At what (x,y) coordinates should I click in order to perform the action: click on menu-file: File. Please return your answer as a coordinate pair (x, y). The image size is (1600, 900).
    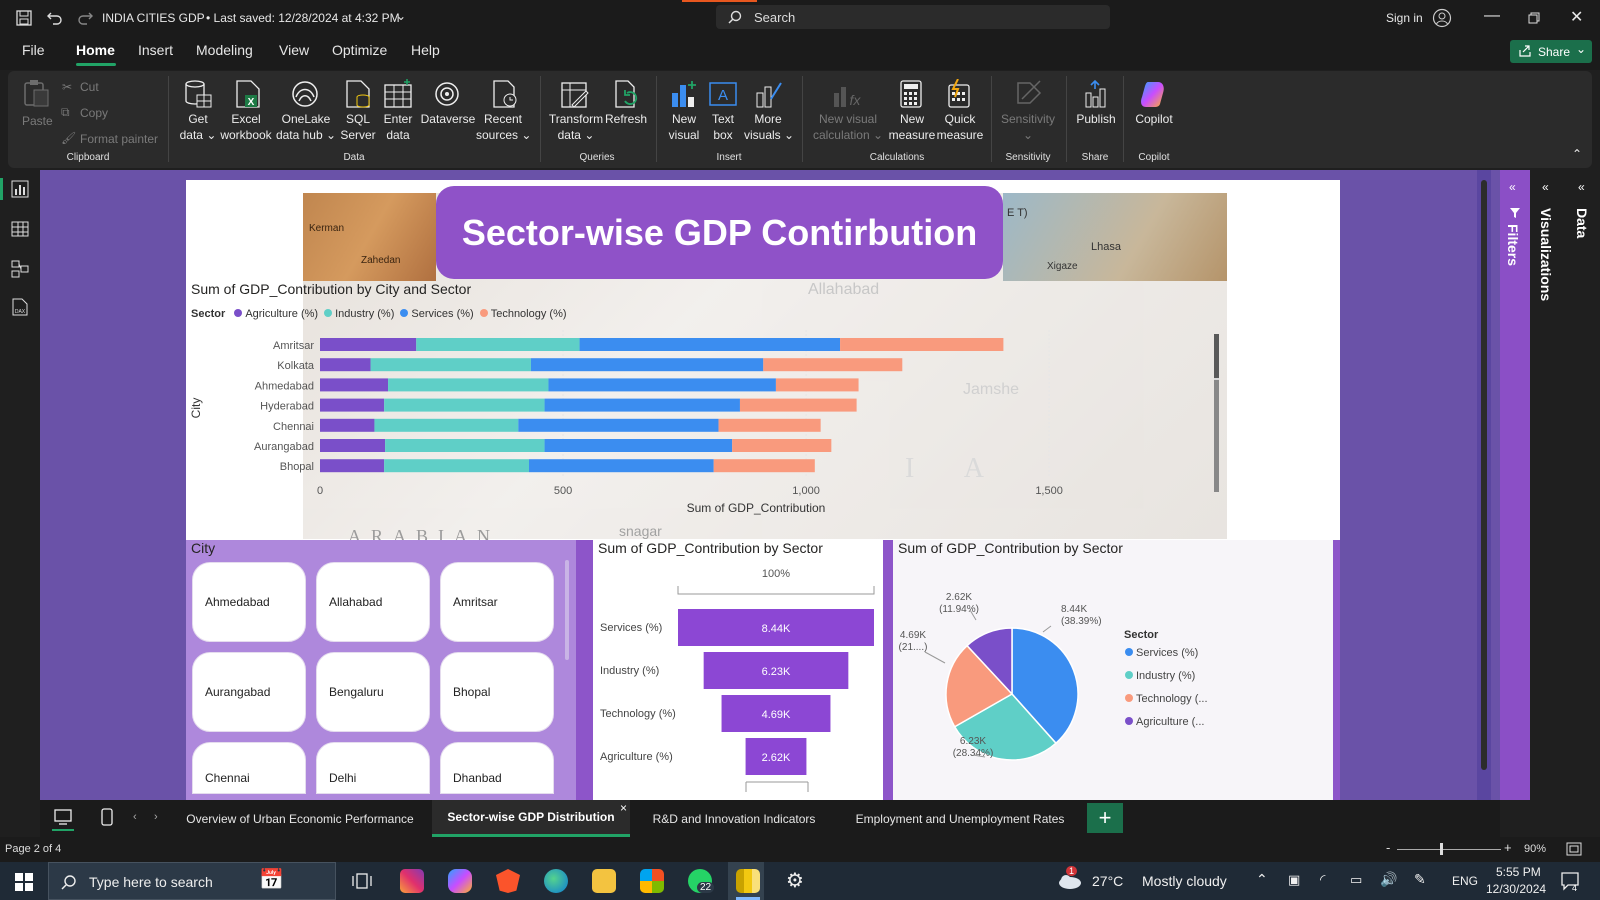
    Looking at the image, I should click on (33, 50).